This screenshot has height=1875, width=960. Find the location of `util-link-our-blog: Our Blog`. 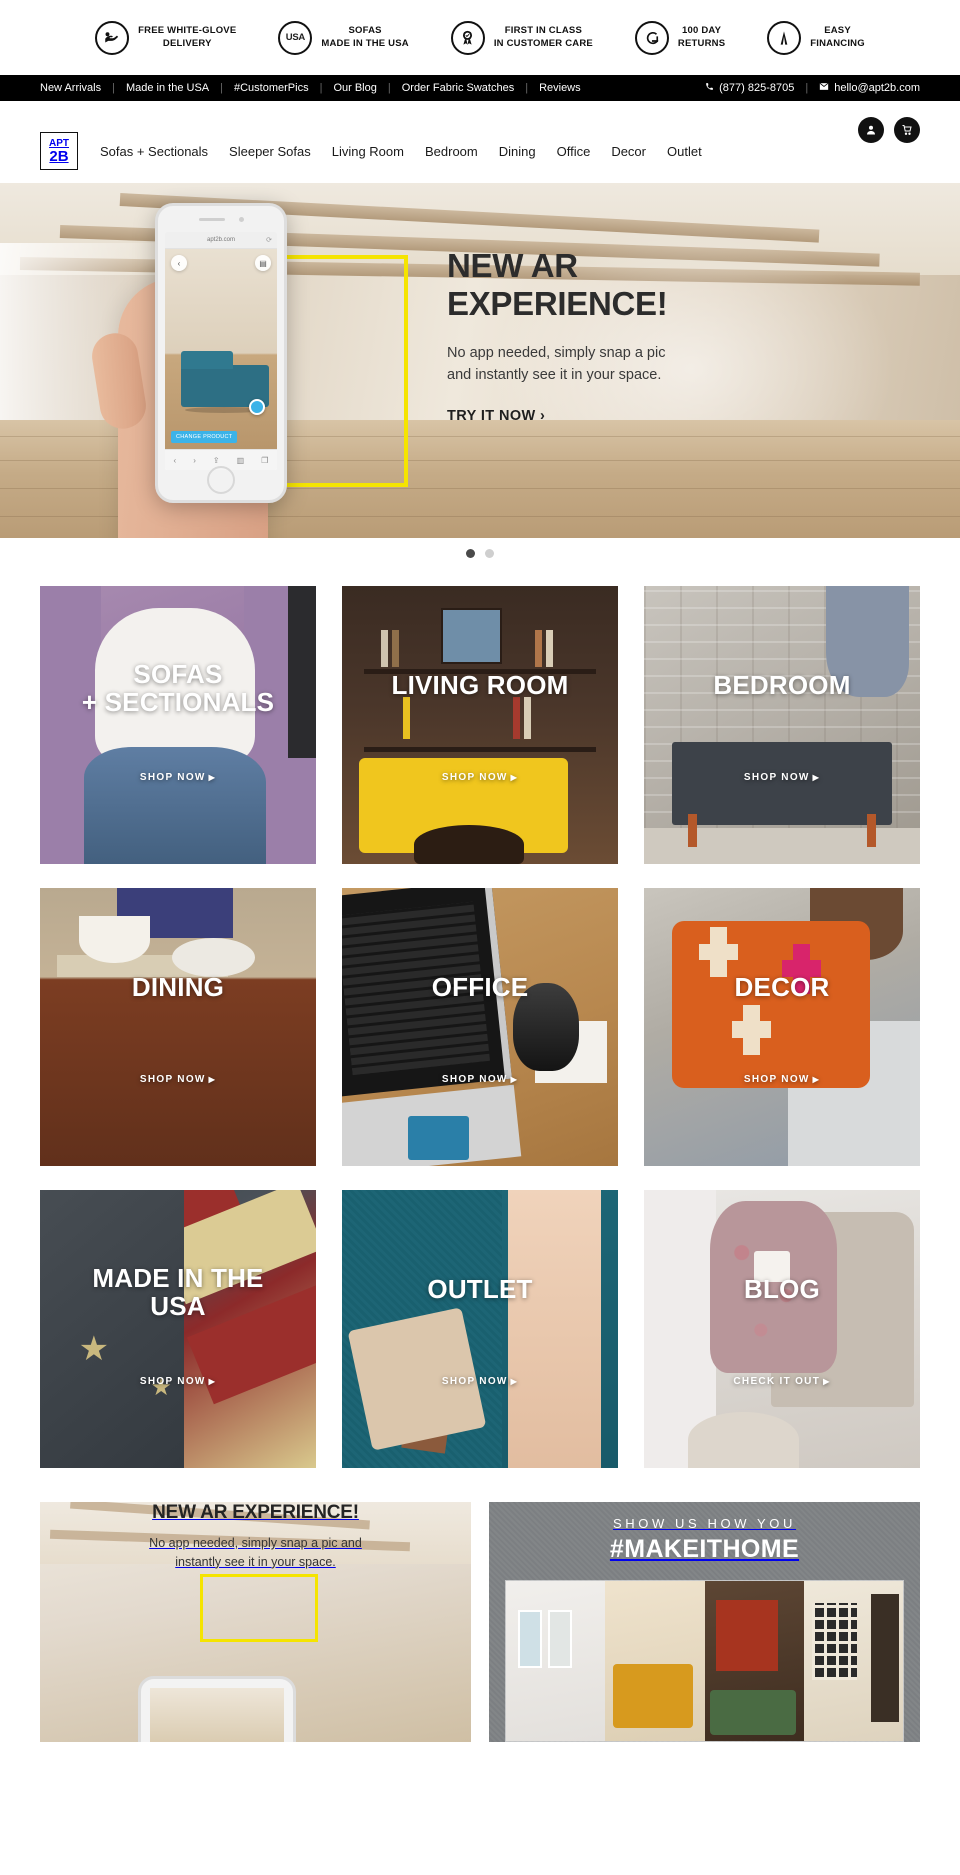

util-link-our-blog: Our Blog is located at coordinates (354, 88).